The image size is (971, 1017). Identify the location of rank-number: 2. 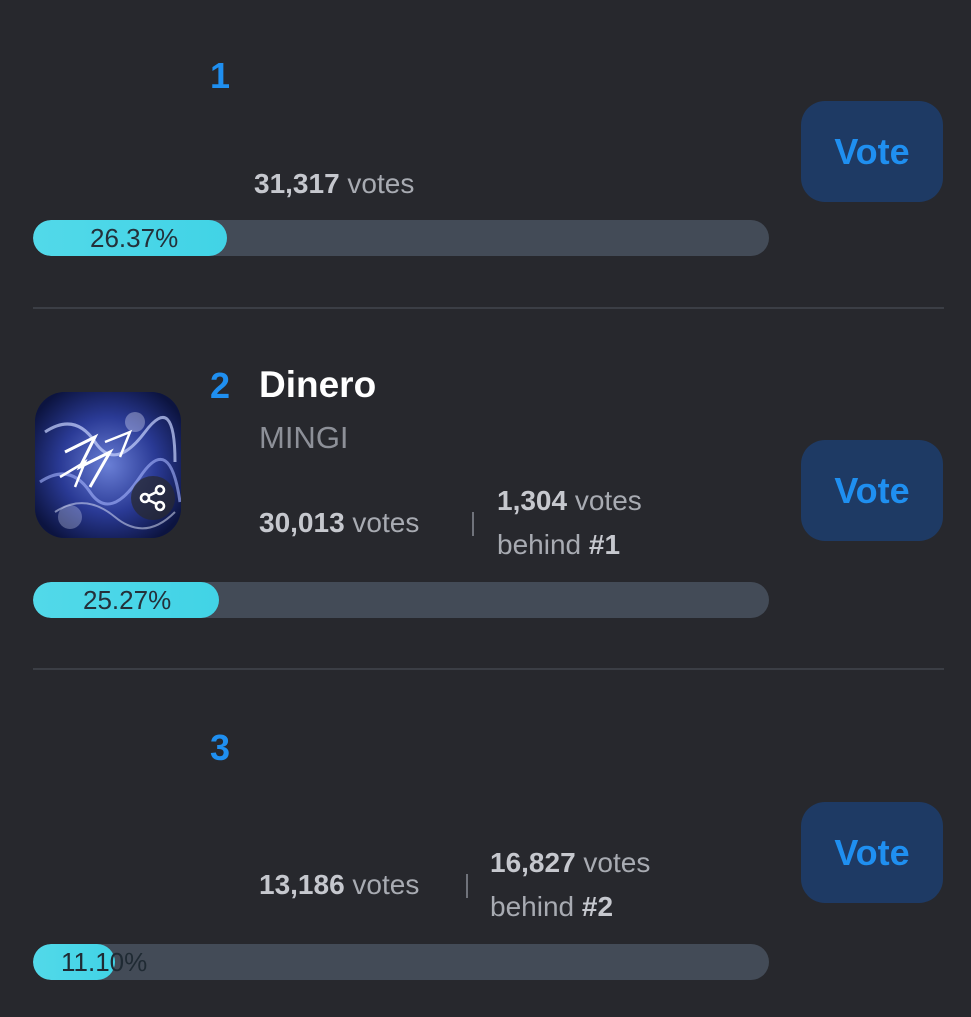
(220, 385).